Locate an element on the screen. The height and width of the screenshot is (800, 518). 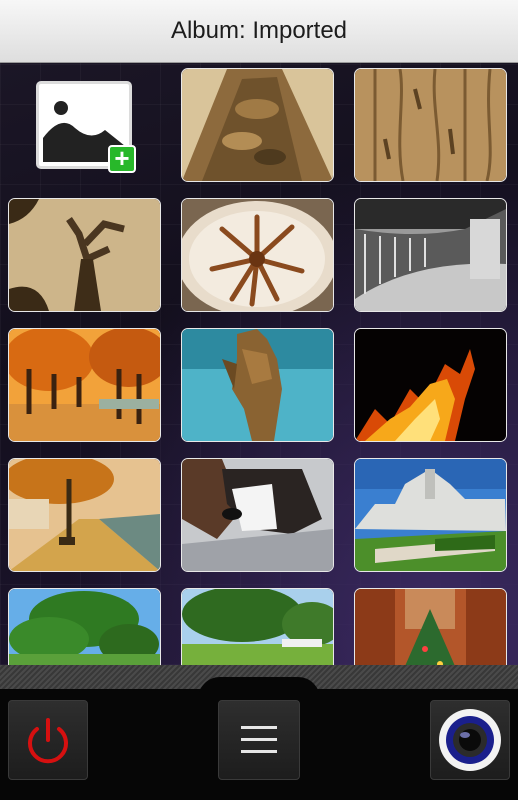
power-button is located at coordinates (48, 740).